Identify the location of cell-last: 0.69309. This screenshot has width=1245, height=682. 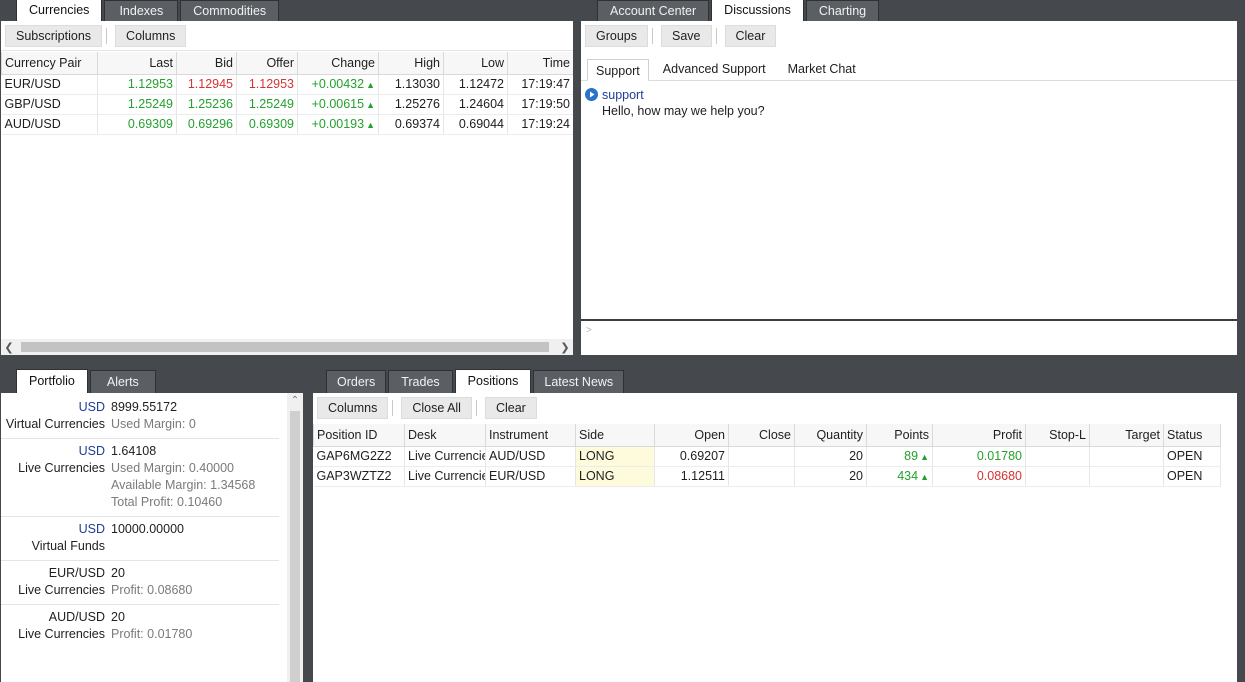
(137, 124).